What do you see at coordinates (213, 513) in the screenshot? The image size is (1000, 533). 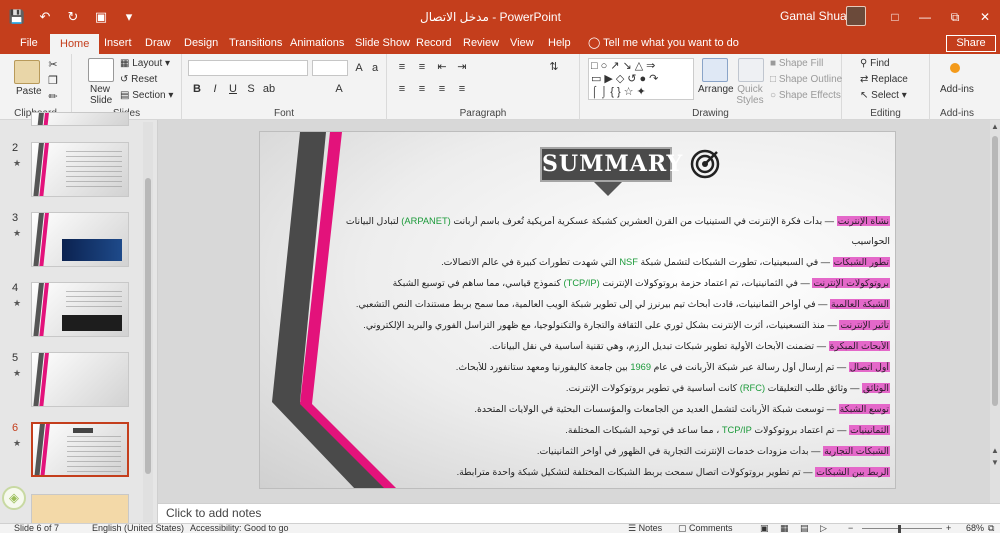 I see `notes-placeholder: Click to add notes` at bounding box center [213, 513].